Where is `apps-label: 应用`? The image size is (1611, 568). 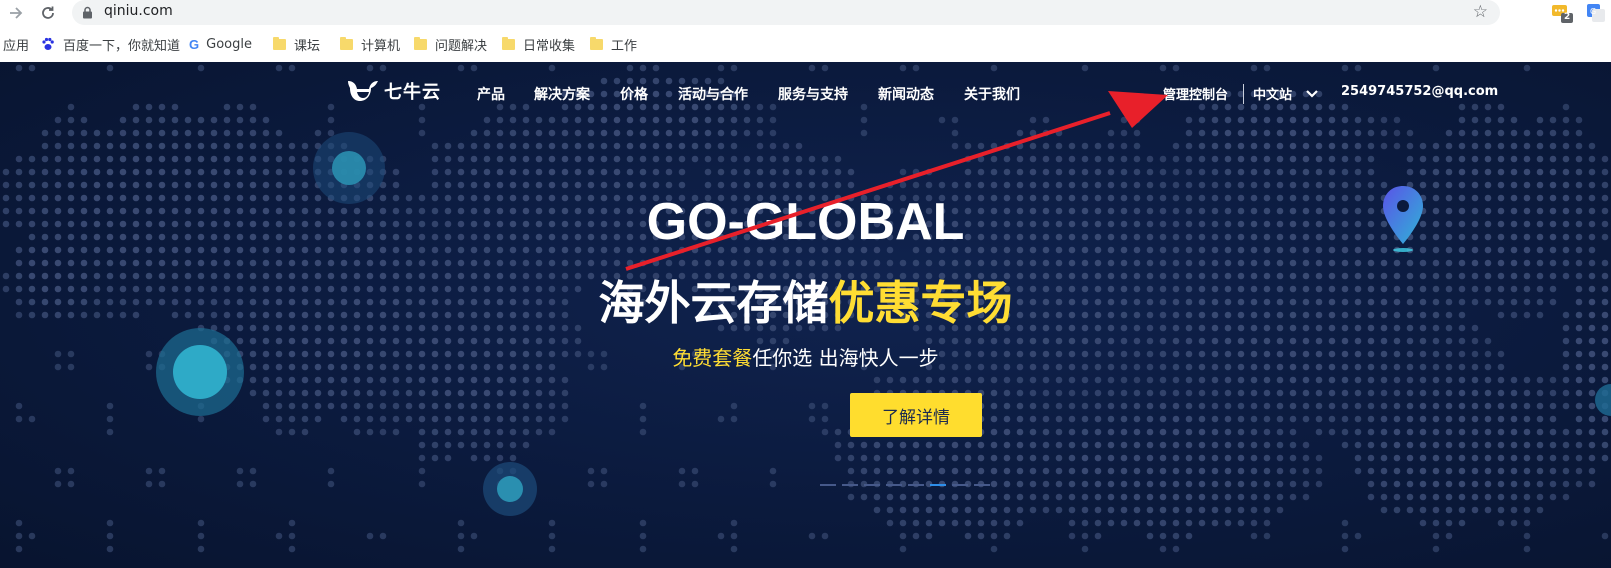 apps-label: 应用 is located at coordinates (16, 46).